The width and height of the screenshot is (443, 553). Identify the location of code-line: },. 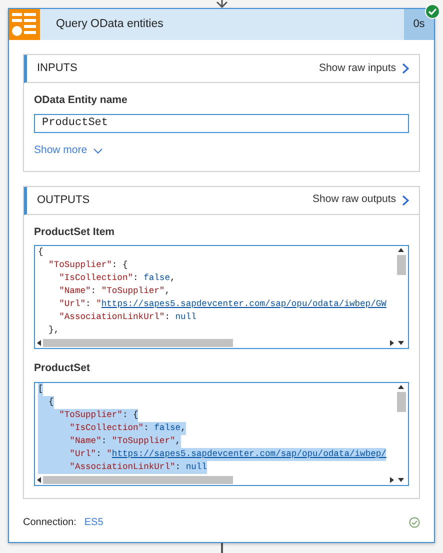
(54, 331).